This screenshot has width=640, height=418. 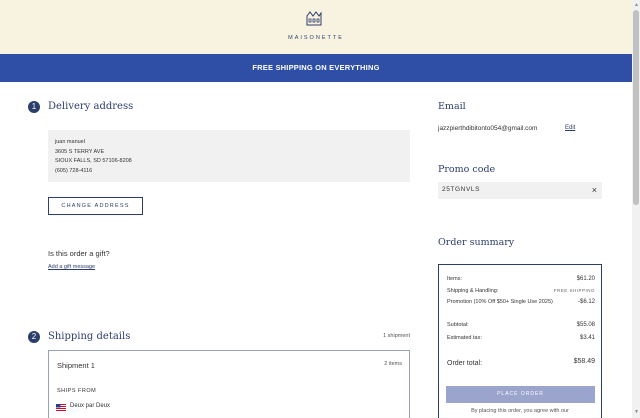 What do you see at coordinates (79, 253) in the screenshot?
I see `gift-question: Is this order a gift?` at bounding box center [79, 253].